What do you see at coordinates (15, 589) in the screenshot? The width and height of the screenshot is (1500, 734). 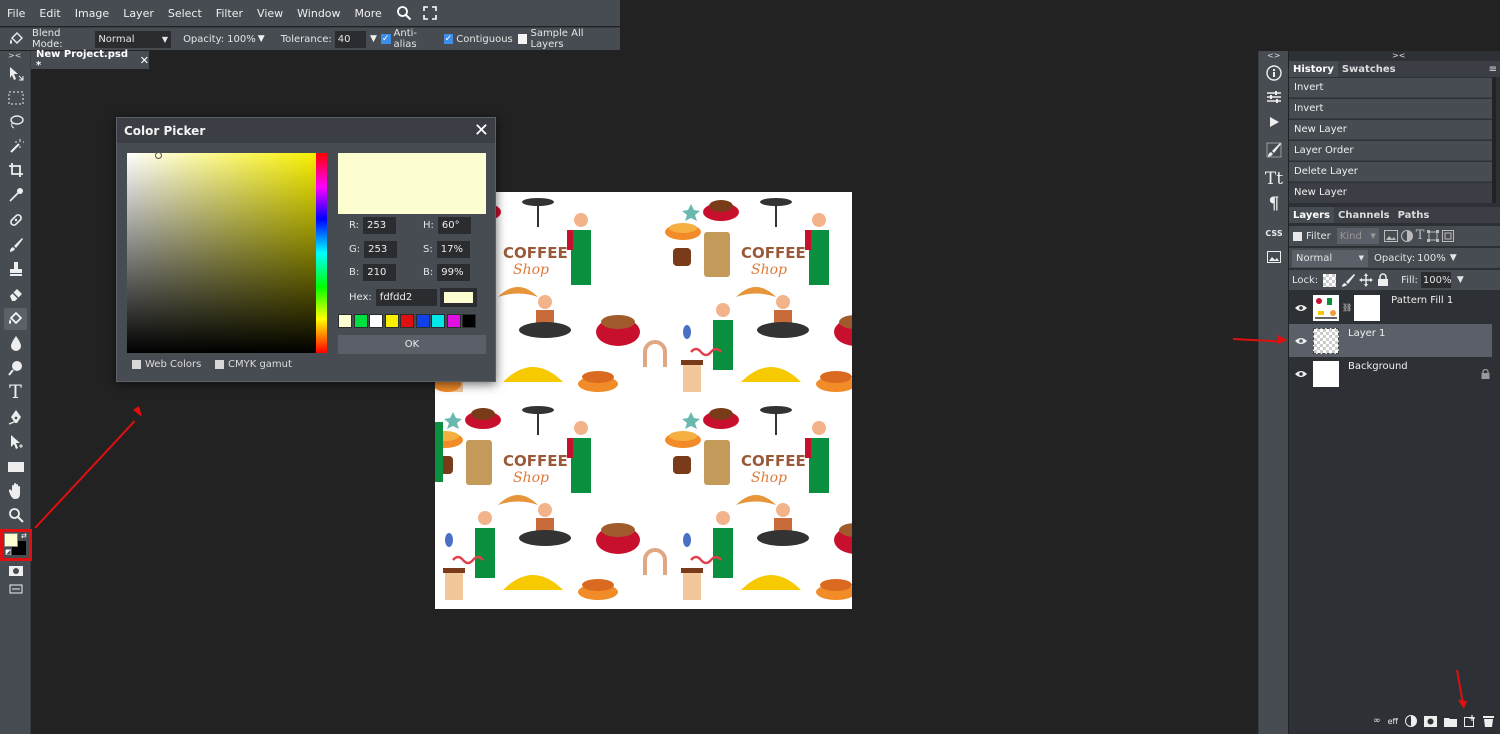 I see `screen-mode-icon` at bounding box center [15, 589].